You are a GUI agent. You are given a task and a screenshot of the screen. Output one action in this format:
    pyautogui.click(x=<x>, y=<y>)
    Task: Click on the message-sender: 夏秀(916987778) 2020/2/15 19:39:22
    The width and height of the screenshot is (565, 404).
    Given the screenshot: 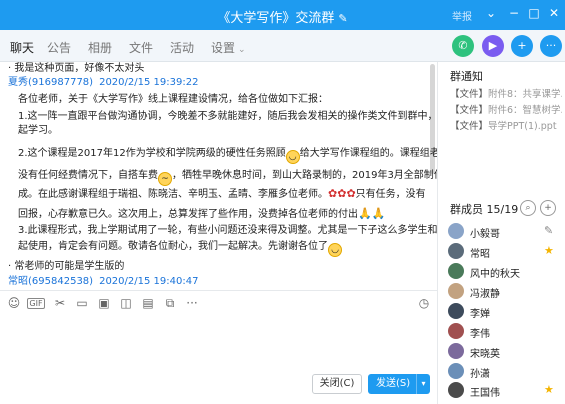 What is the action you would take?
    pyautogui.click(x=103, y=83)
    